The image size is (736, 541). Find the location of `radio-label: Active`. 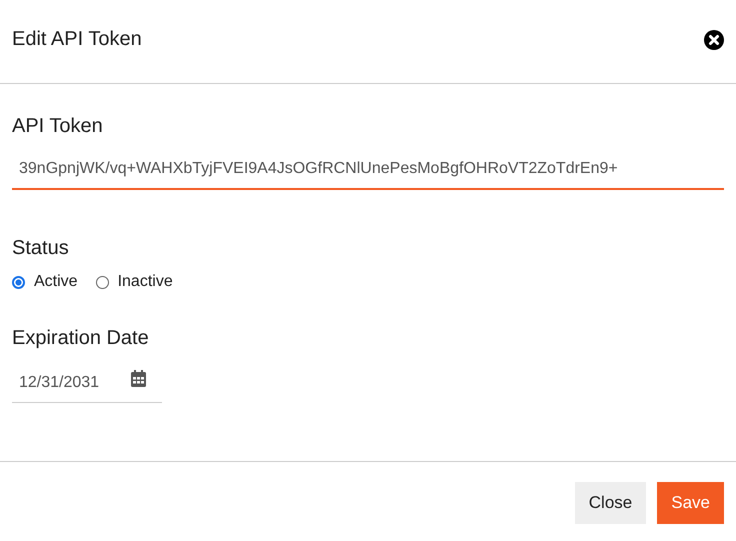

radio-label: Active is located at coordinates (56, 282).